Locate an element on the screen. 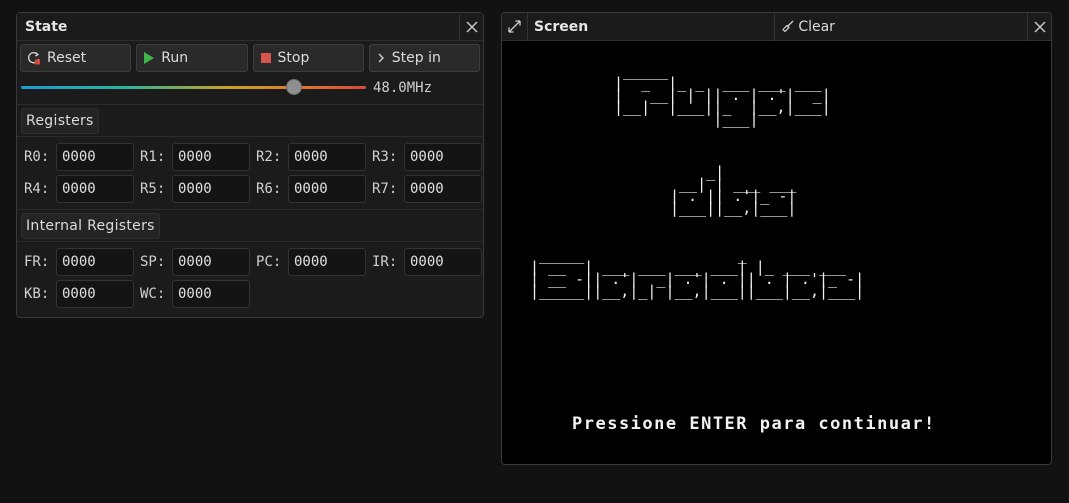 The width and height of the screenshot is (1069, 503). register-cell: R3: 0000 is located at coordinates (430, 157).